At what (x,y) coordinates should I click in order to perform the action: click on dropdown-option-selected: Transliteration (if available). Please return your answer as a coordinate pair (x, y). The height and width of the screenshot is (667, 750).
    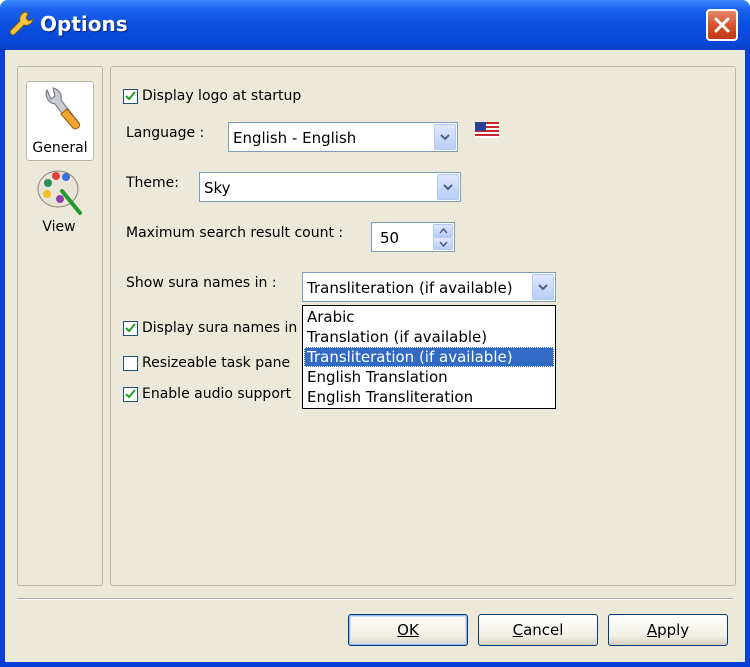
    Looking at the image, I should click on (429, 357).